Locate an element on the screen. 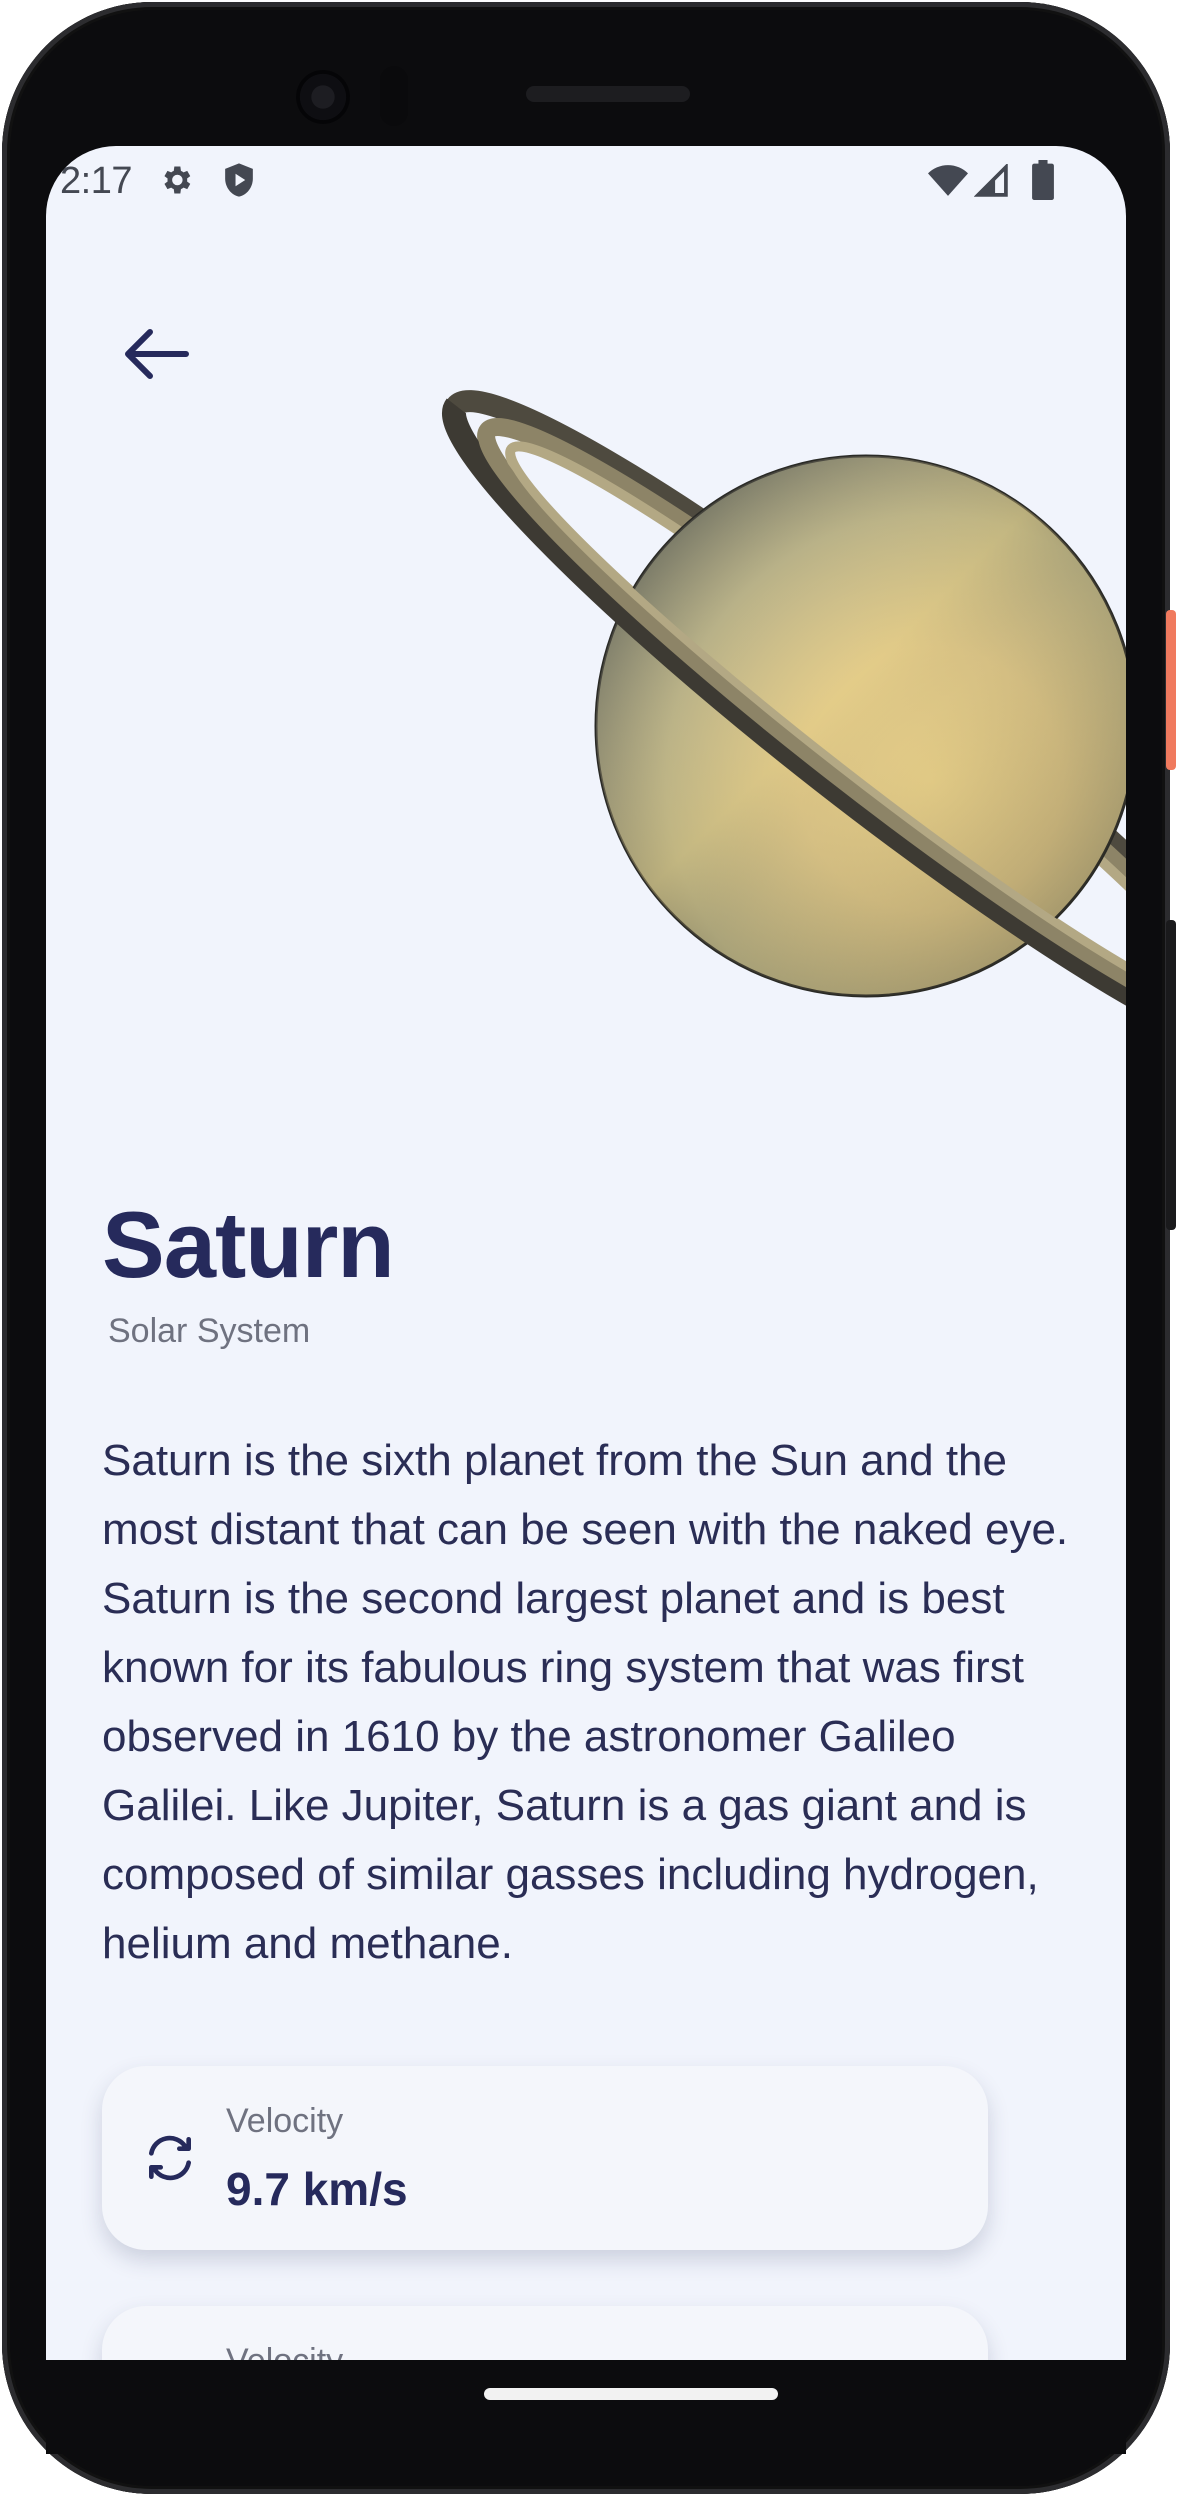 Image resolution: width=1178 pixels, height=2498 pixels. planet-system: Solar System is located at coordinates (209, 1331).